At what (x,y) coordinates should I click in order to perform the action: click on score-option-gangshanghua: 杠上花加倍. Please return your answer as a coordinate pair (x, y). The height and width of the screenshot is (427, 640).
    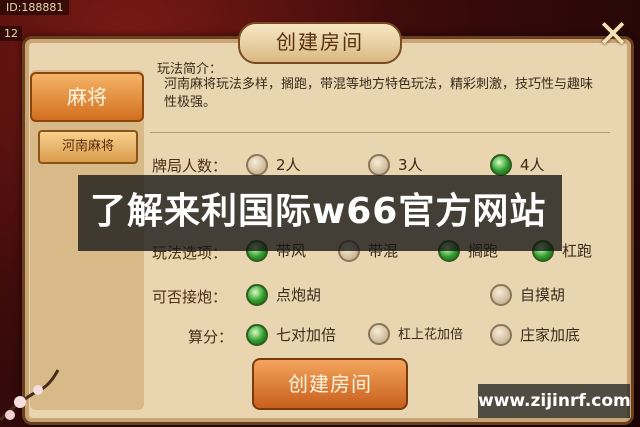
    Looking at the image, I should click on (415, 334).